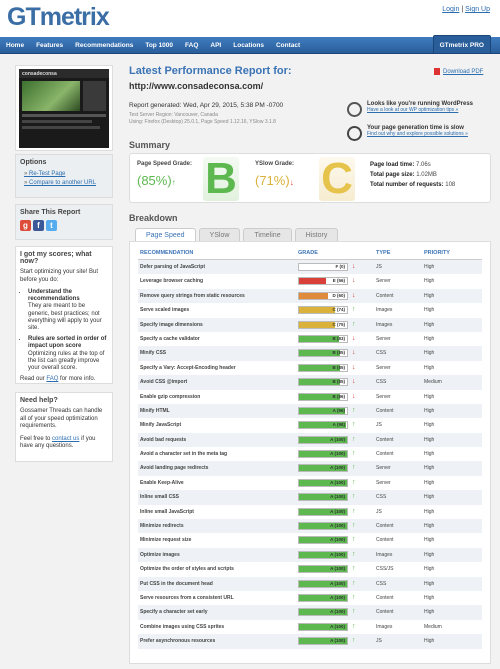 The width and height of the screenshot is (500, 669). I want to click on faq-note-pre: Read our, so click(32, 379).